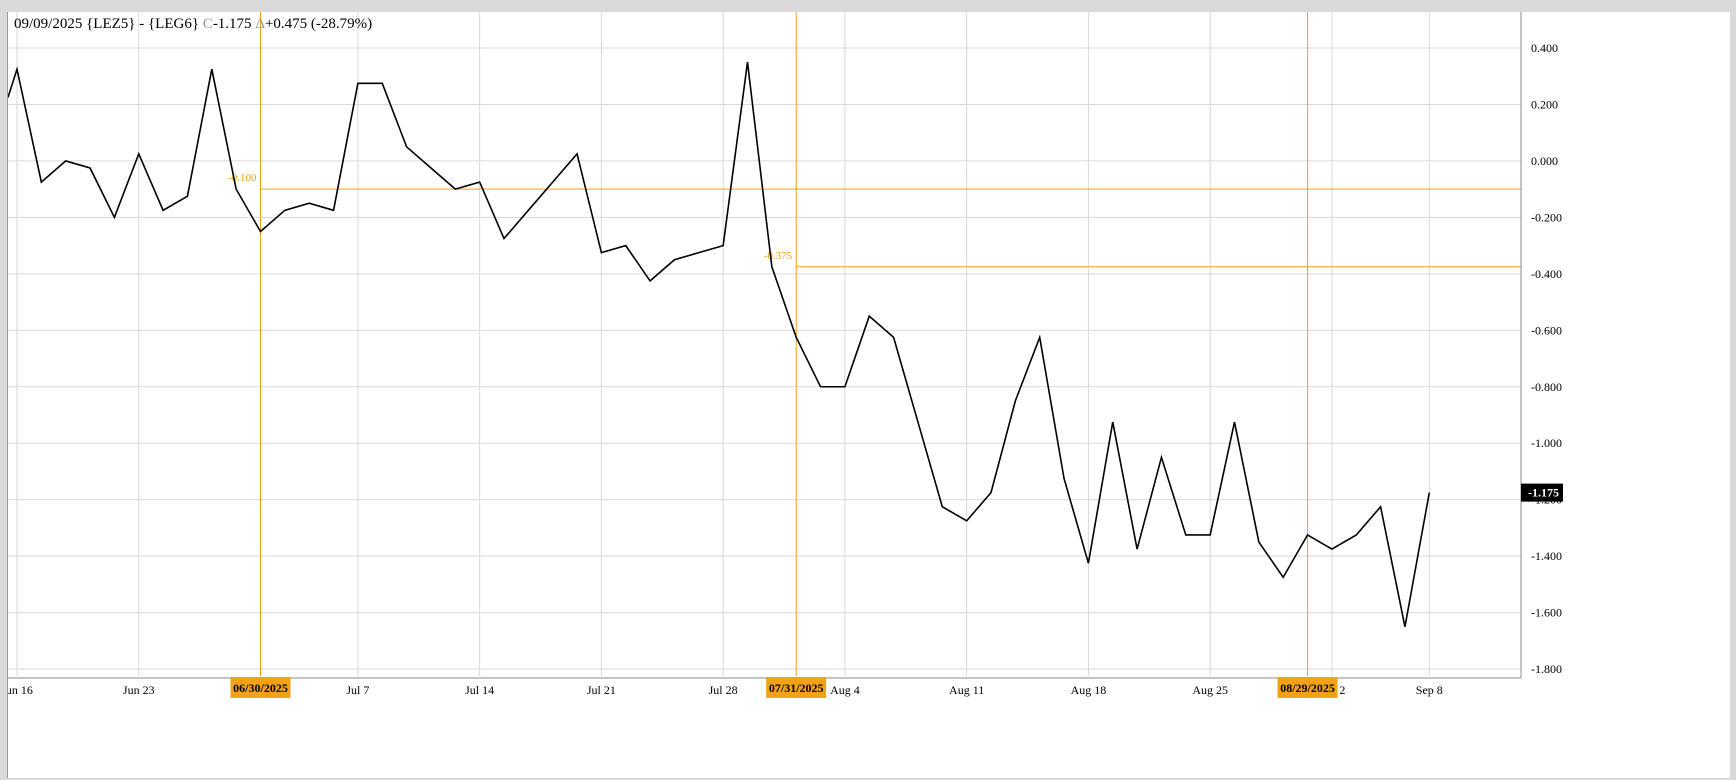 The image size is (1736, 780). I want to click on x-tick-label: Jul 14, so click(479, 690).